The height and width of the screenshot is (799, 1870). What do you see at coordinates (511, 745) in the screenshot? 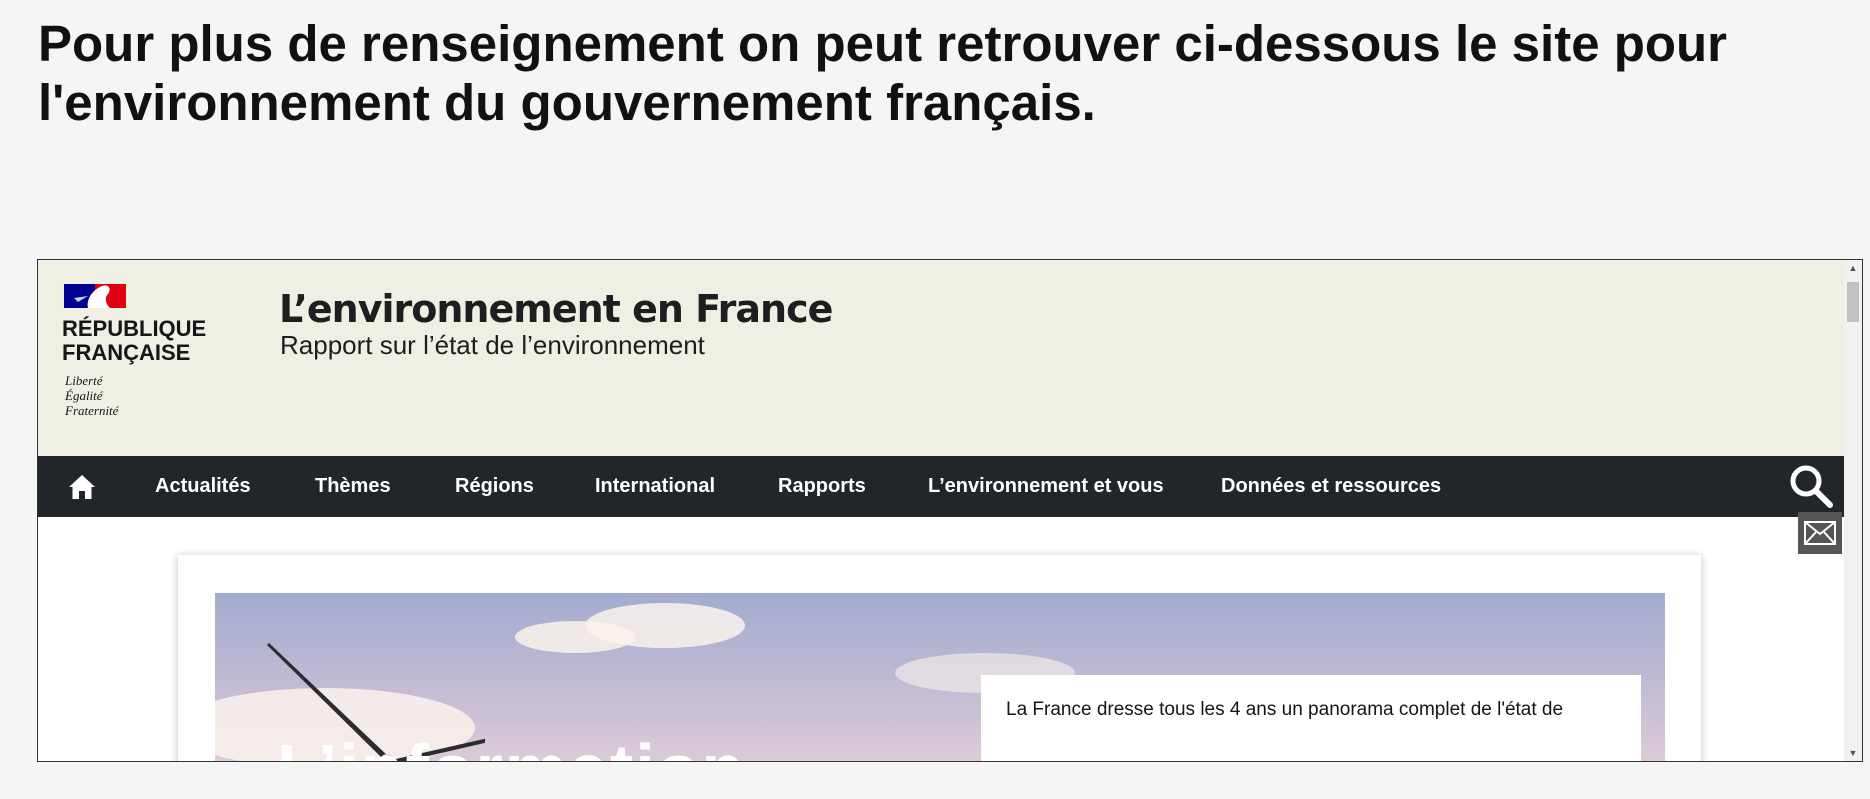
I see `hero-heading: L’information` at bounding box center [511, 745].